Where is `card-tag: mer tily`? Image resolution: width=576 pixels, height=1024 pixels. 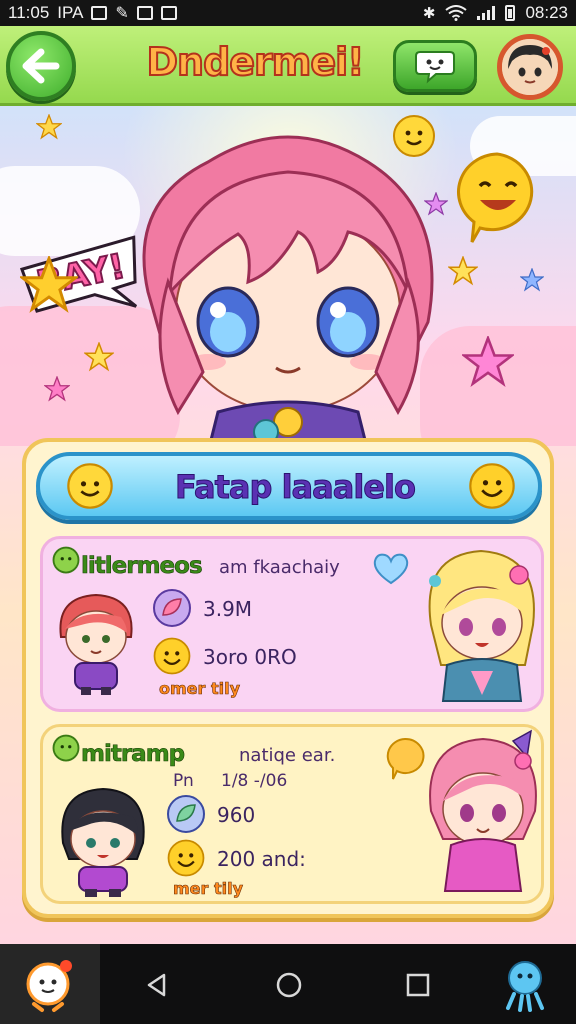 card-tag: mer tily is located at coordinates (208, 889).